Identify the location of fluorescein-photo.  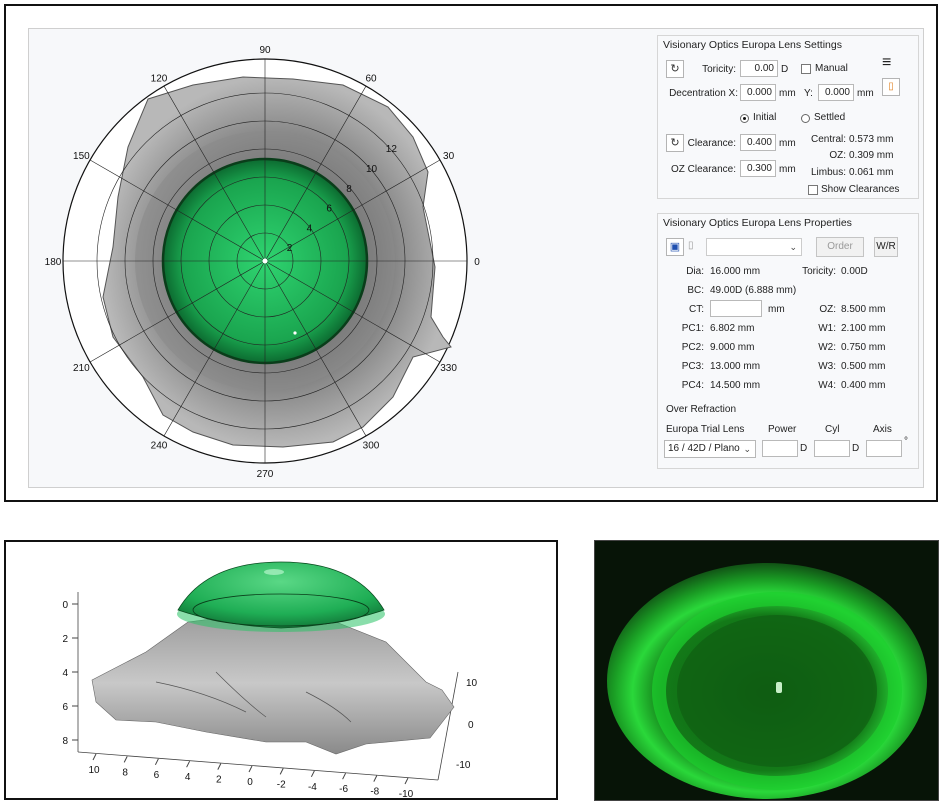
(766, 670).